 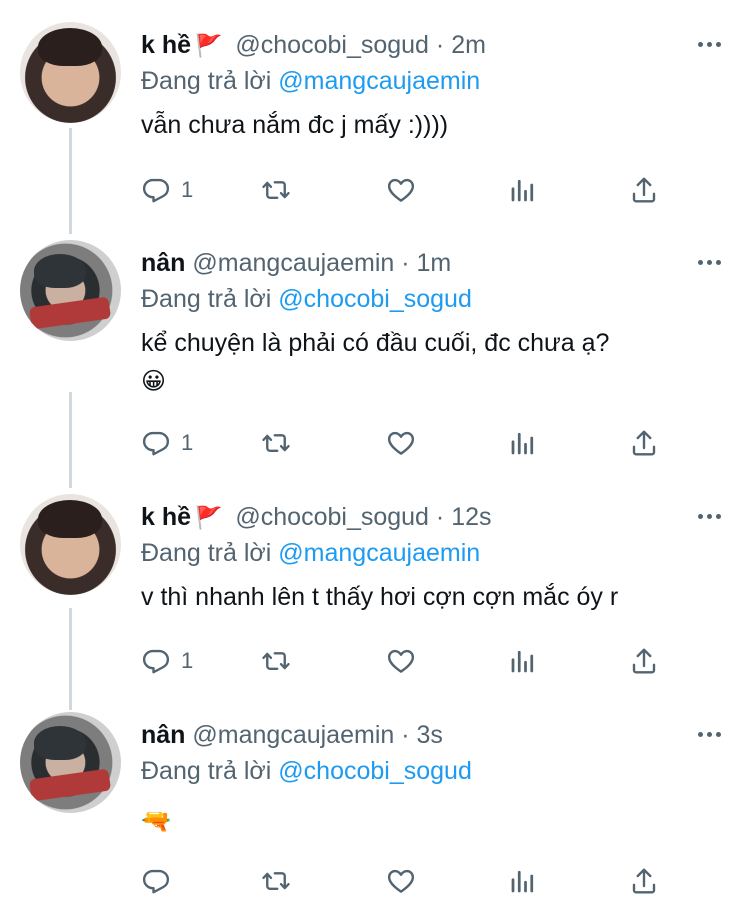 I want to click on tweet-actions, so click(x=411, y=882).